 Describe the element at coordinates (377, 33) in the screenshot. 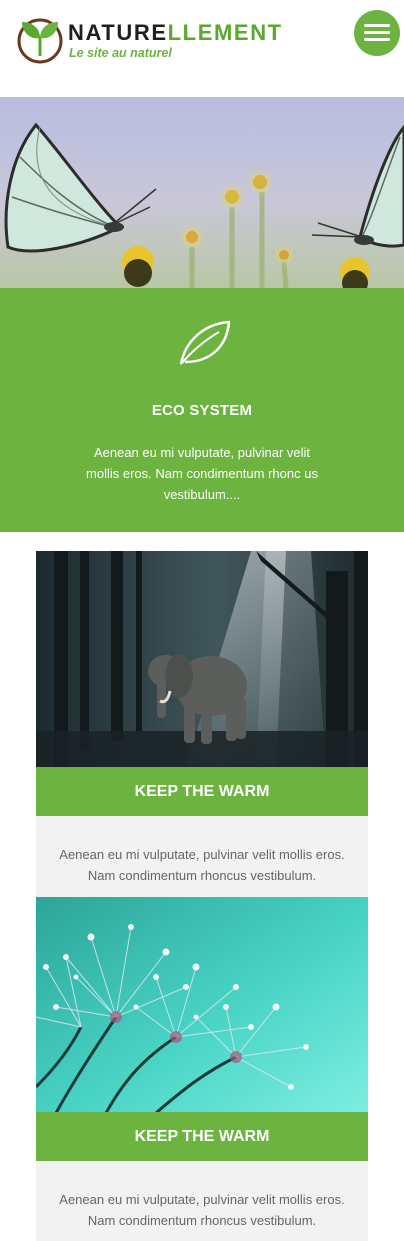

I see `hamburger-menu-button` at that location.